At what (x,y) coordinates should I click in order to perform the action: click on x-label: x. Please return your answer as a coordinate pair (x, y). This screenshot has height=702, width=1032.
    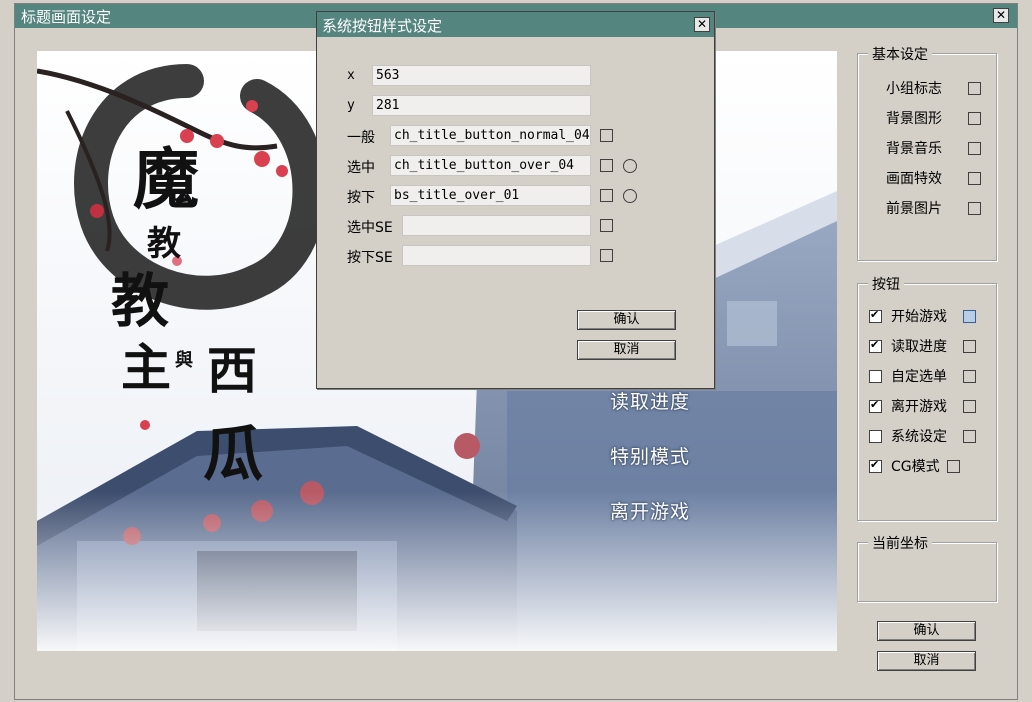
    Looking at the image, I should click on (351, 75).